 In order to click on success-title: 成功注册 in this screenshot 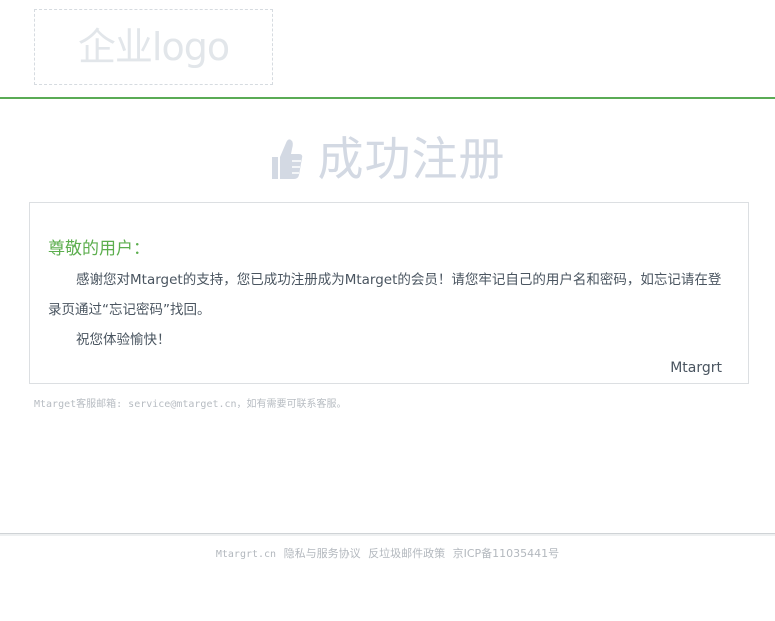, I will do `click(411, 159)`.